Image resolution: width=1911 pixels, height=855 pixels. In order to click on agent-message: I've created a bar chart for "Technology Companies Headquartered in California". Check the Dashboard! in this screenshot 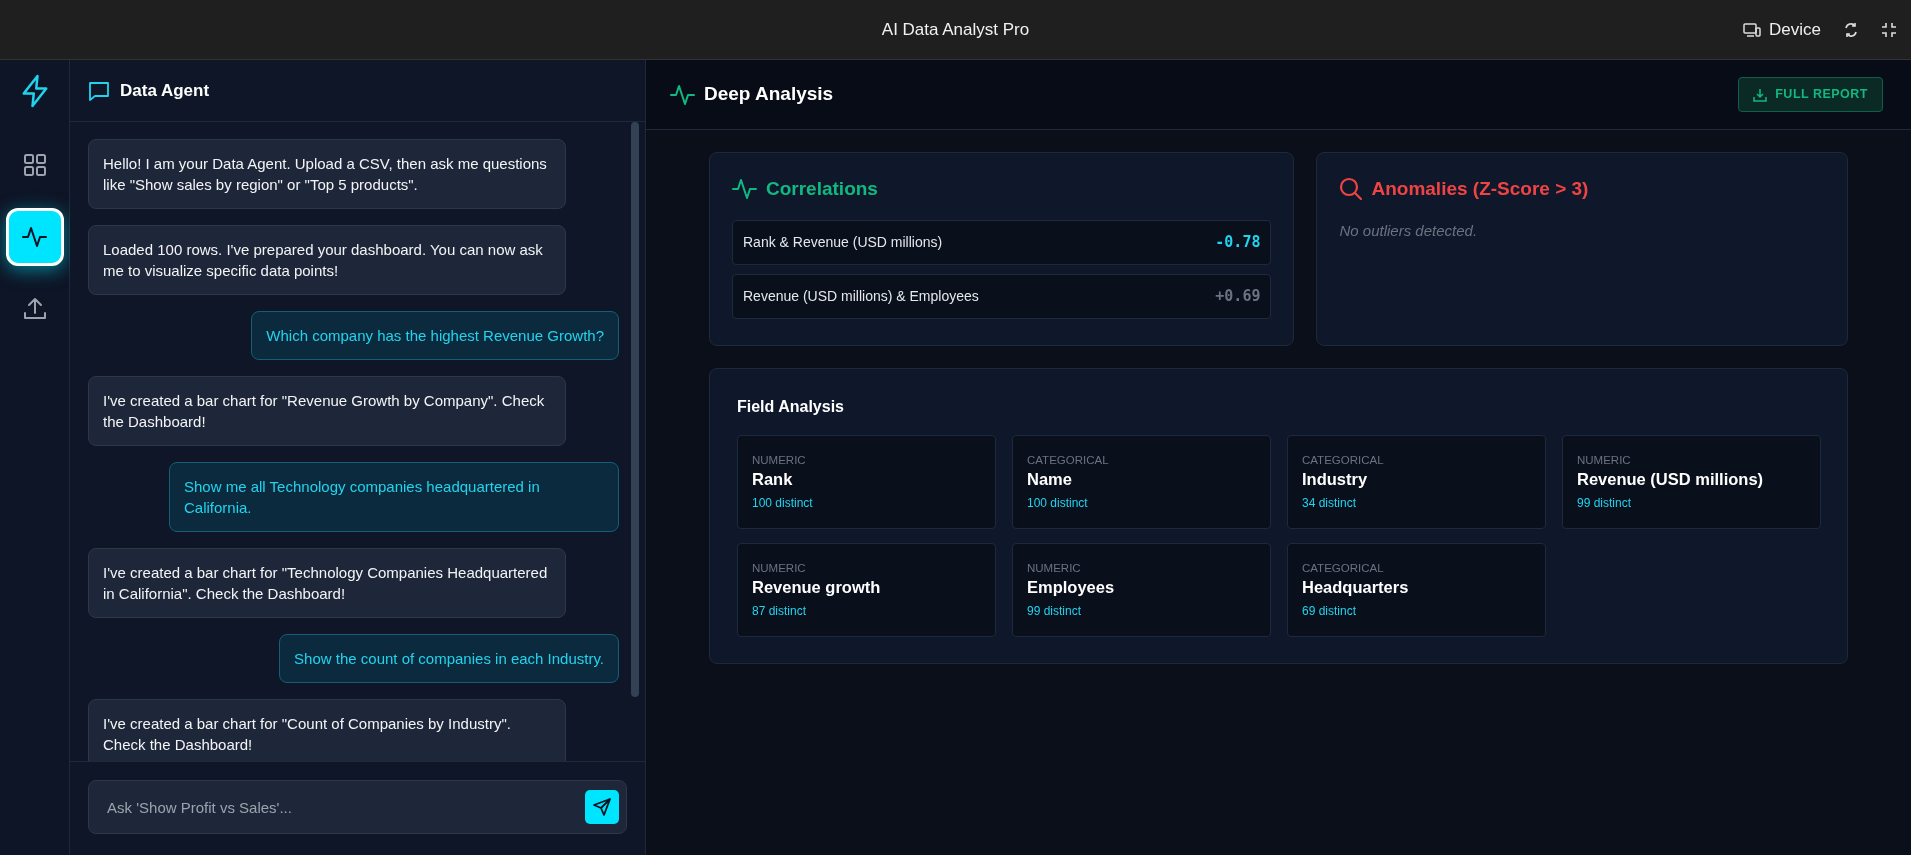, I will do `click(327, 583)`.